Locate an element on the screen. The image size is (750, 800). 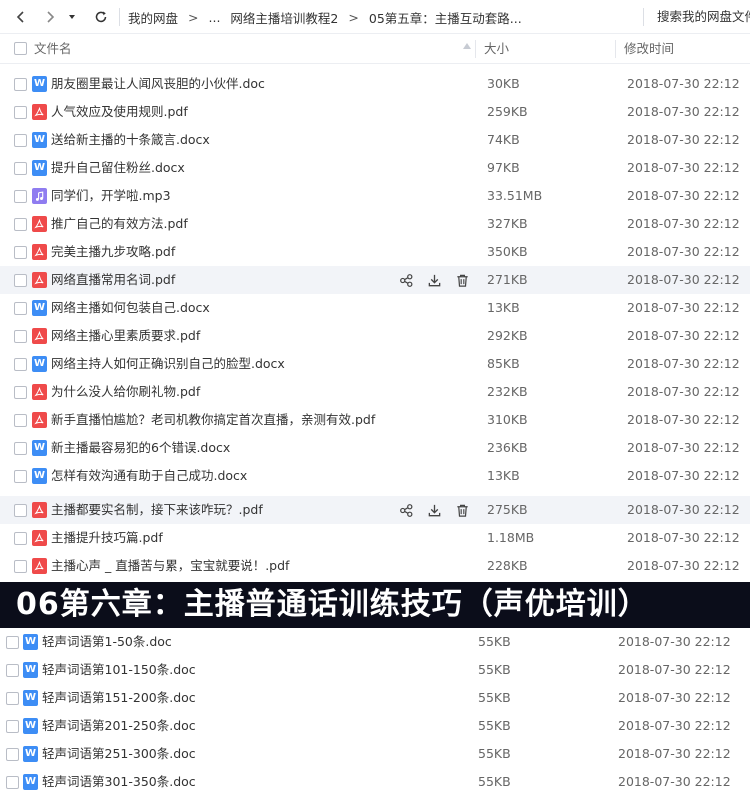
file-name: 新手直播怕尴尬？老司机教你搞定首次直播，亲测有效.pdf is located at coordinates (213, 420).